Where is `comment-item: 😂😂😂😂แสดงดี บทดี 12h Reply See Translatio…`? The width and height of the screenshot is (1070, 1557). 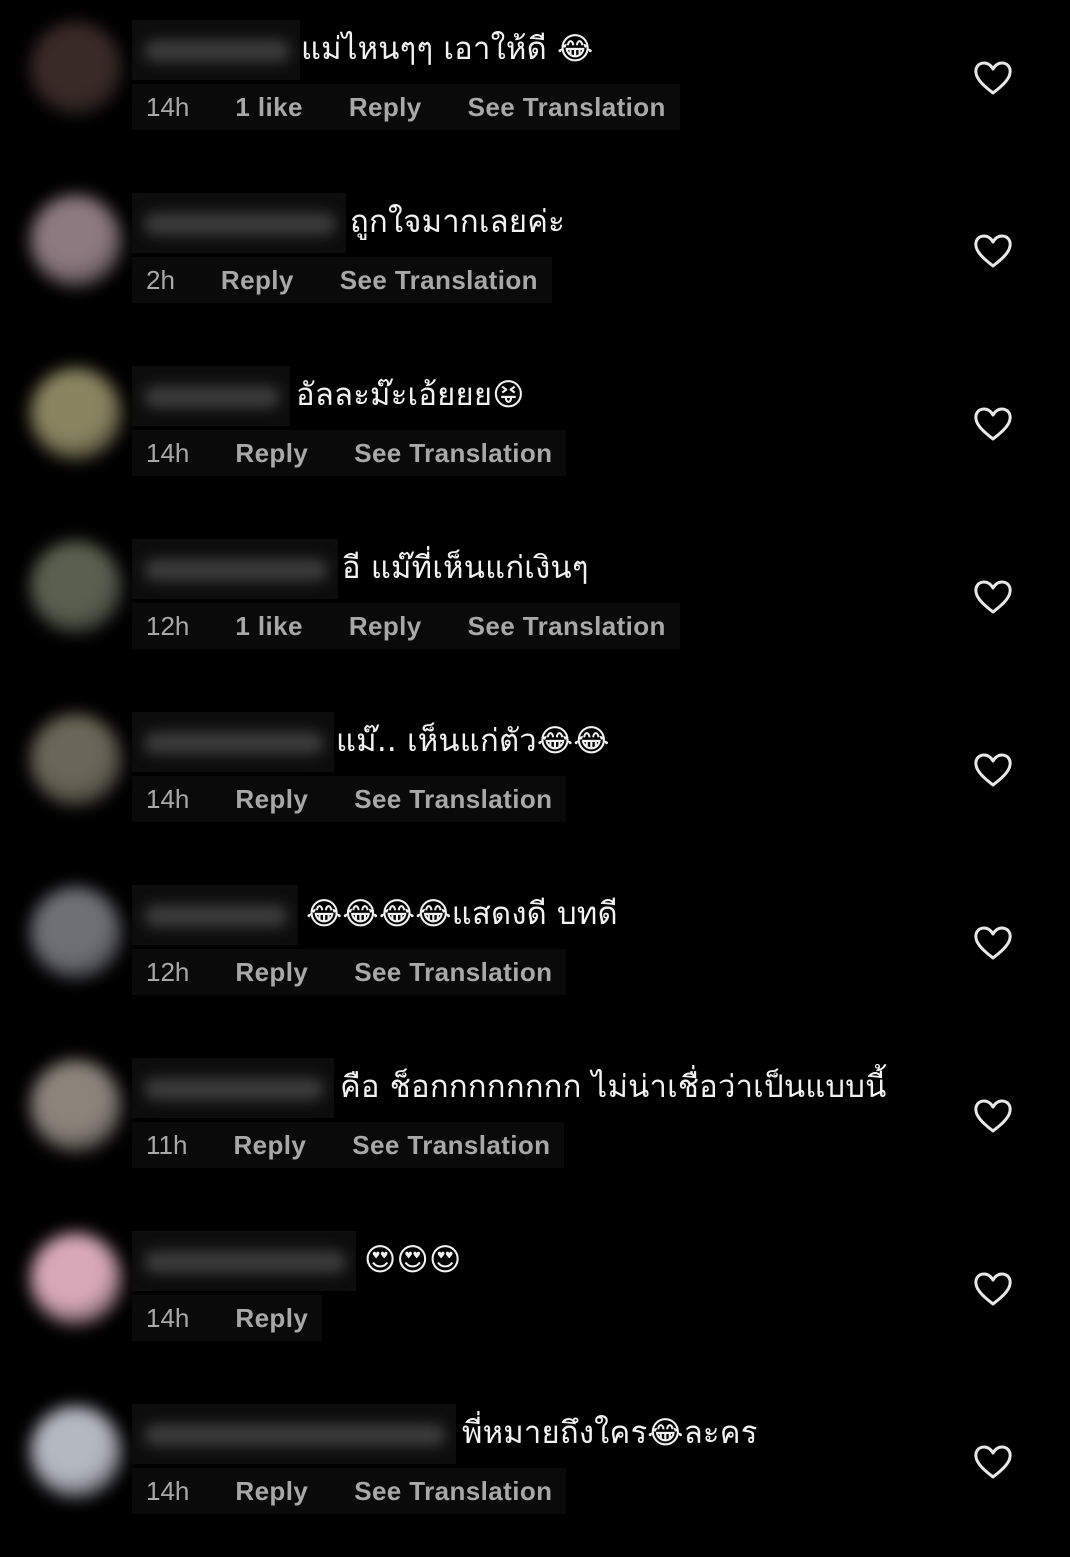
comment-item: 😂😂😂😂แสดงดี บทดี 12h Reply See Translatio… is located at coordinates (535, 951).